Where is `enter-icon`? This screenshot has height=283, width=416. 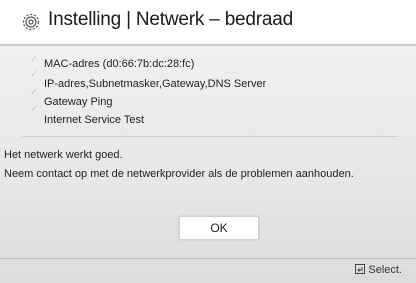
enter-icon is located at coordinates (360, 269).